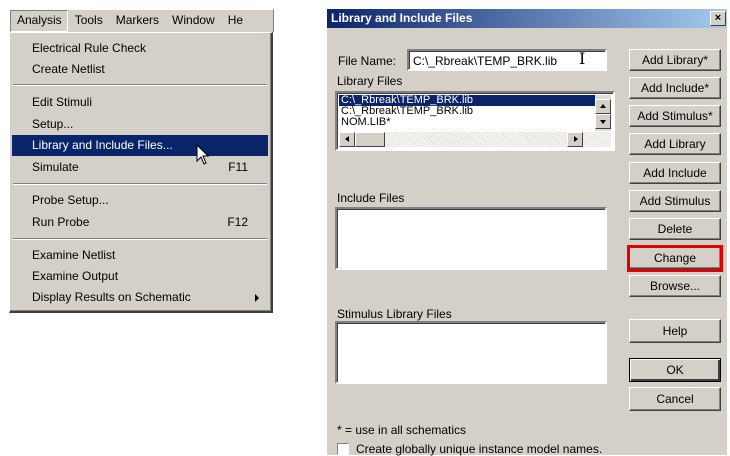 The height and width of the screenshot is (456, 730). Describe the element at coordinates (62, 102) in the screenshot. I see `menu-item-label: Edit Stimuli` at that location.